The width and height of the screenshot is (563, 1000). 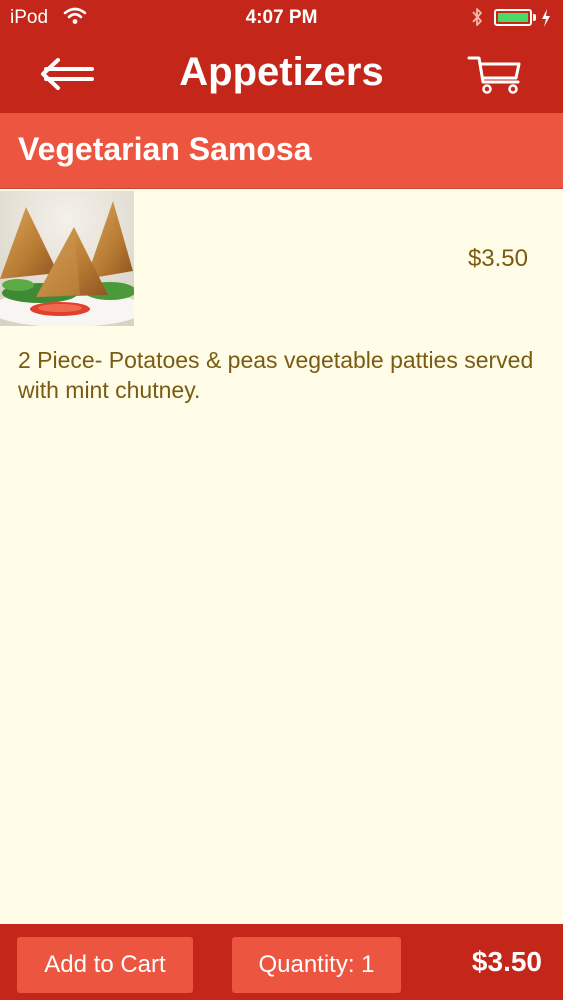 I want to click on cart-icon, so click(x=494, y=75).